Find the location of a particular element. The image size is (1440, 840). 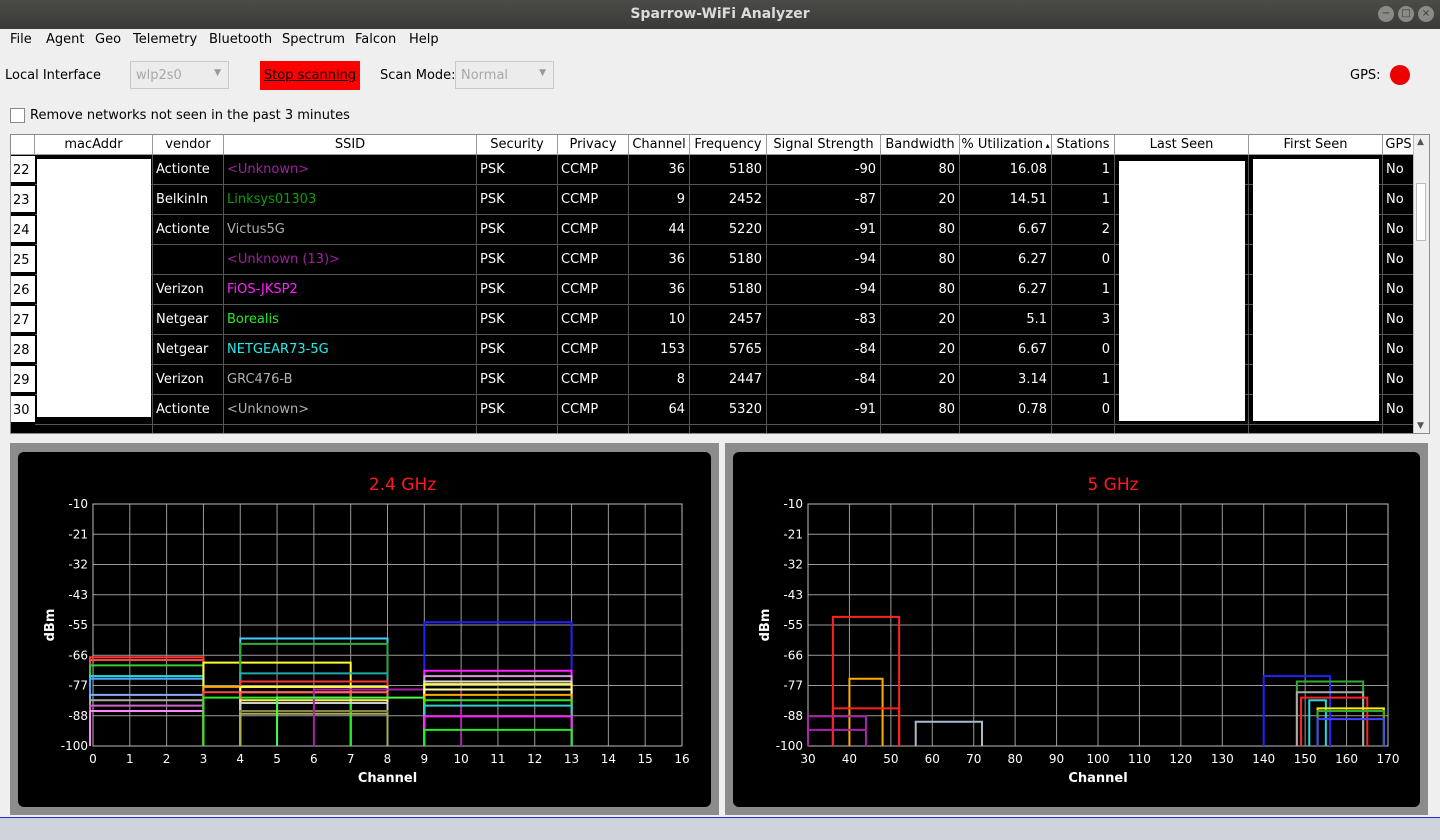

chevron-down-icon: ▼ is located at coordinates (542, 73).